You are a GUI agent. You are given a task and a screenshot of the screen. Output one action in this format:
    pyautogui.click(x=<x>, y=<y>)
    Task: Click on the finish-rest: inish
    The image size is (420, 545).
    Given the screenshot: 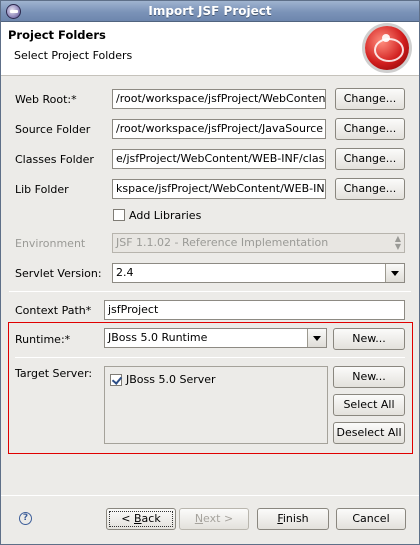 What is the action you would take?
    pyautogui.click(x=295, y=518)
    